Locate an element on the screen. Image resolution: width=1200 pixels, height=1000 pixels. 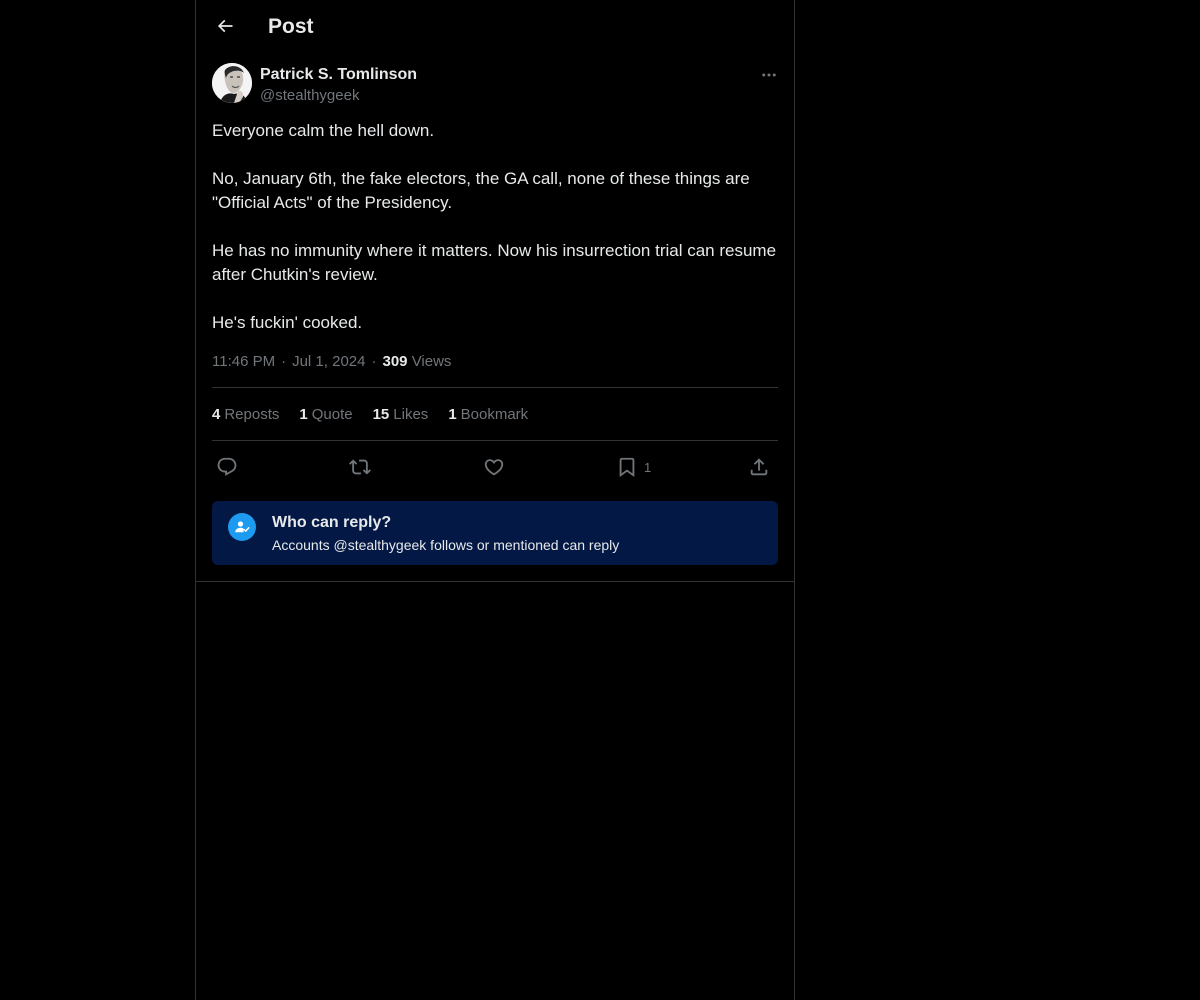
back-button is located at coordinates (225, 26).